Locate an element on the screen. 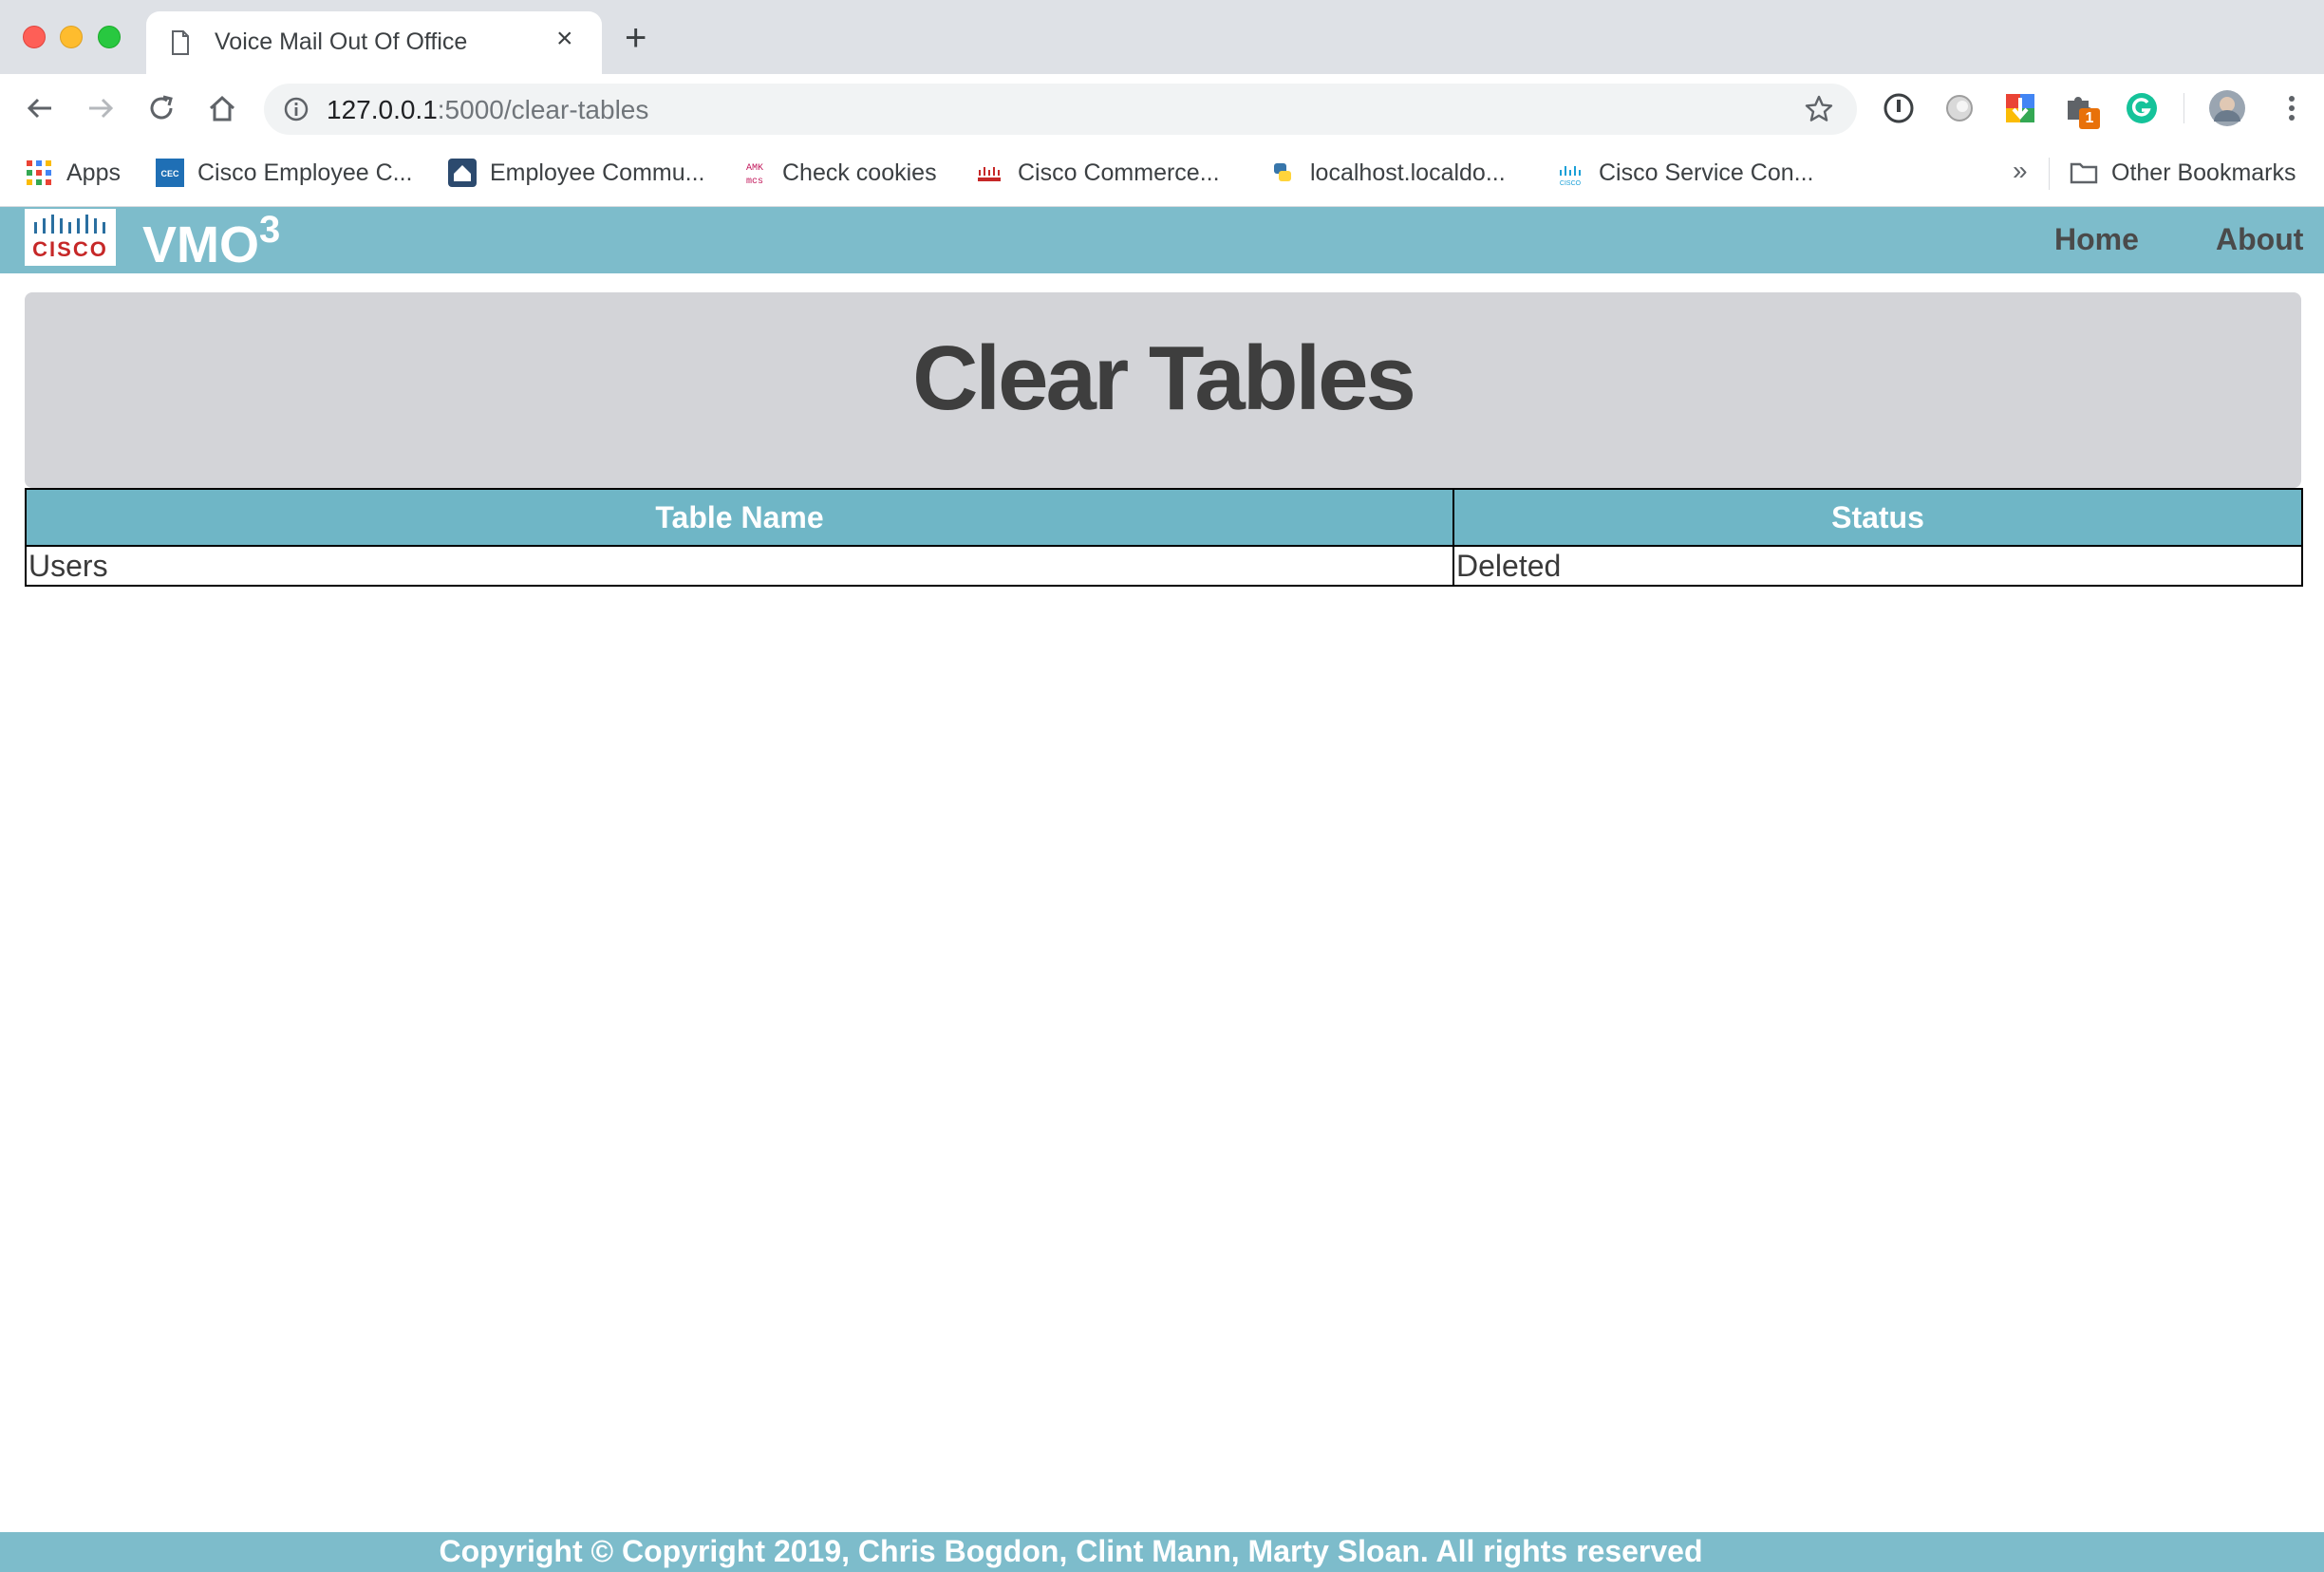 This screenshot has width=2324, height=1572. svg-text: mcs is located at coordinates (754, 182).